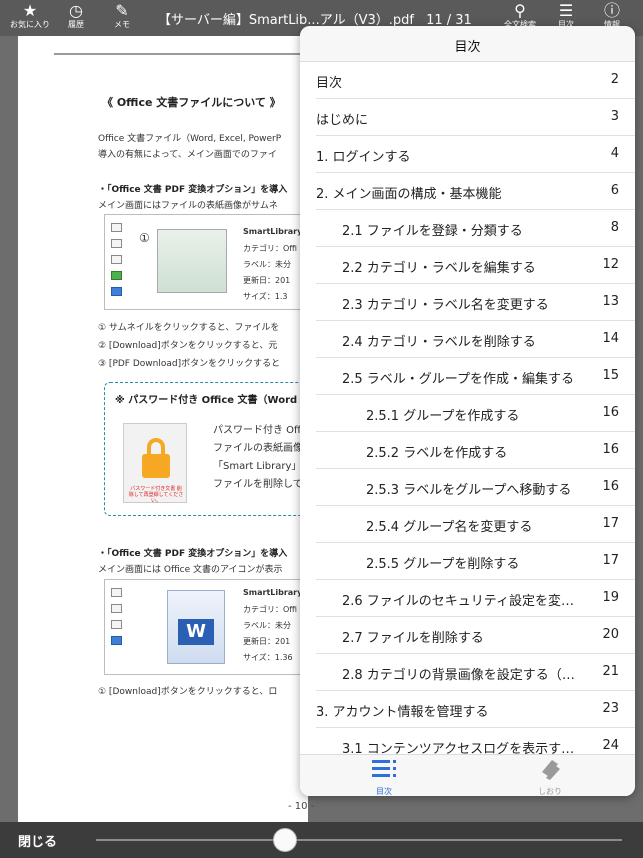 Image resolution: width=643 pixels, height=858 pixels. I want to click on file-size: サイズ：1.36, so click(268, 657).